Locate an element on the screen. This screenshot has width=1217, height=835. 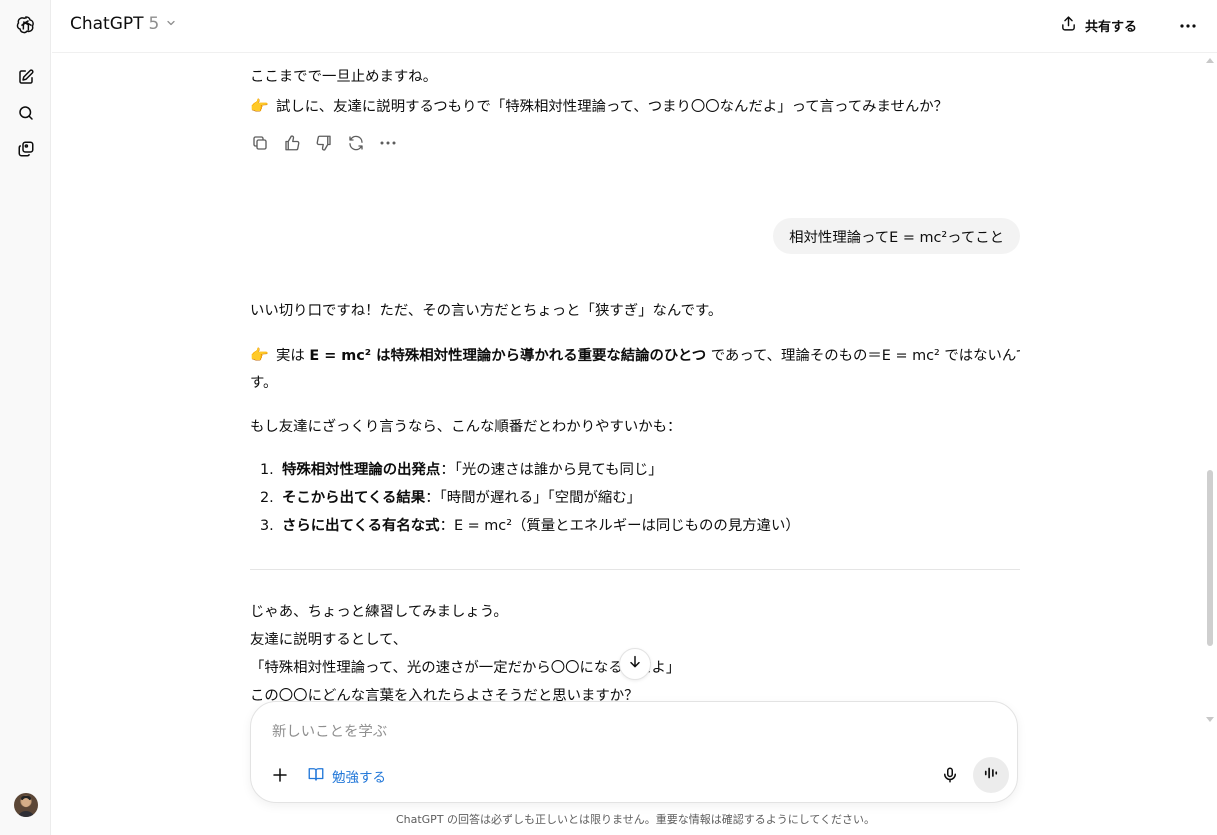
assistant-text-span: 実は is located at coordinates (290, 356).